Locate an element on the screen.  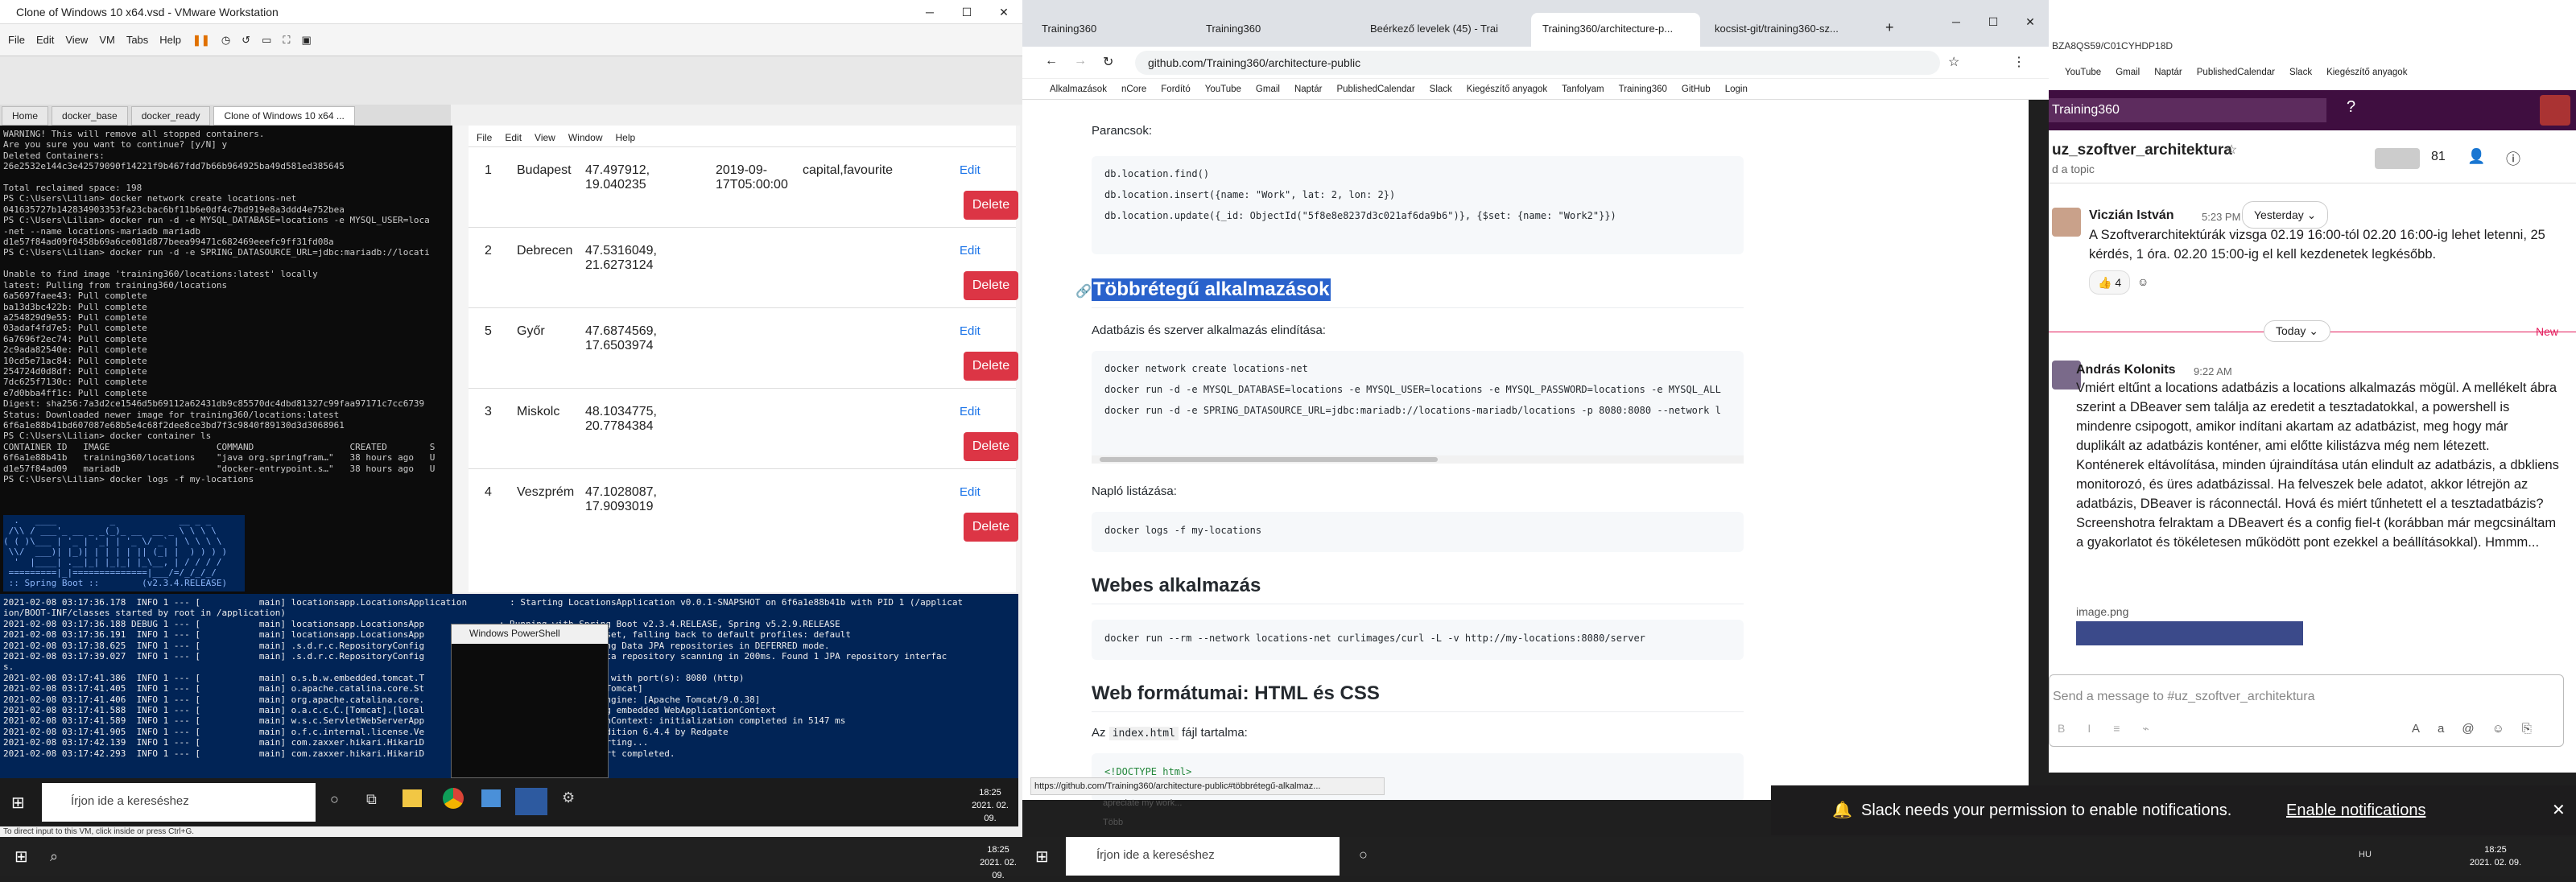
app-menu-edit: Edit is located at coordinates (513, 137).